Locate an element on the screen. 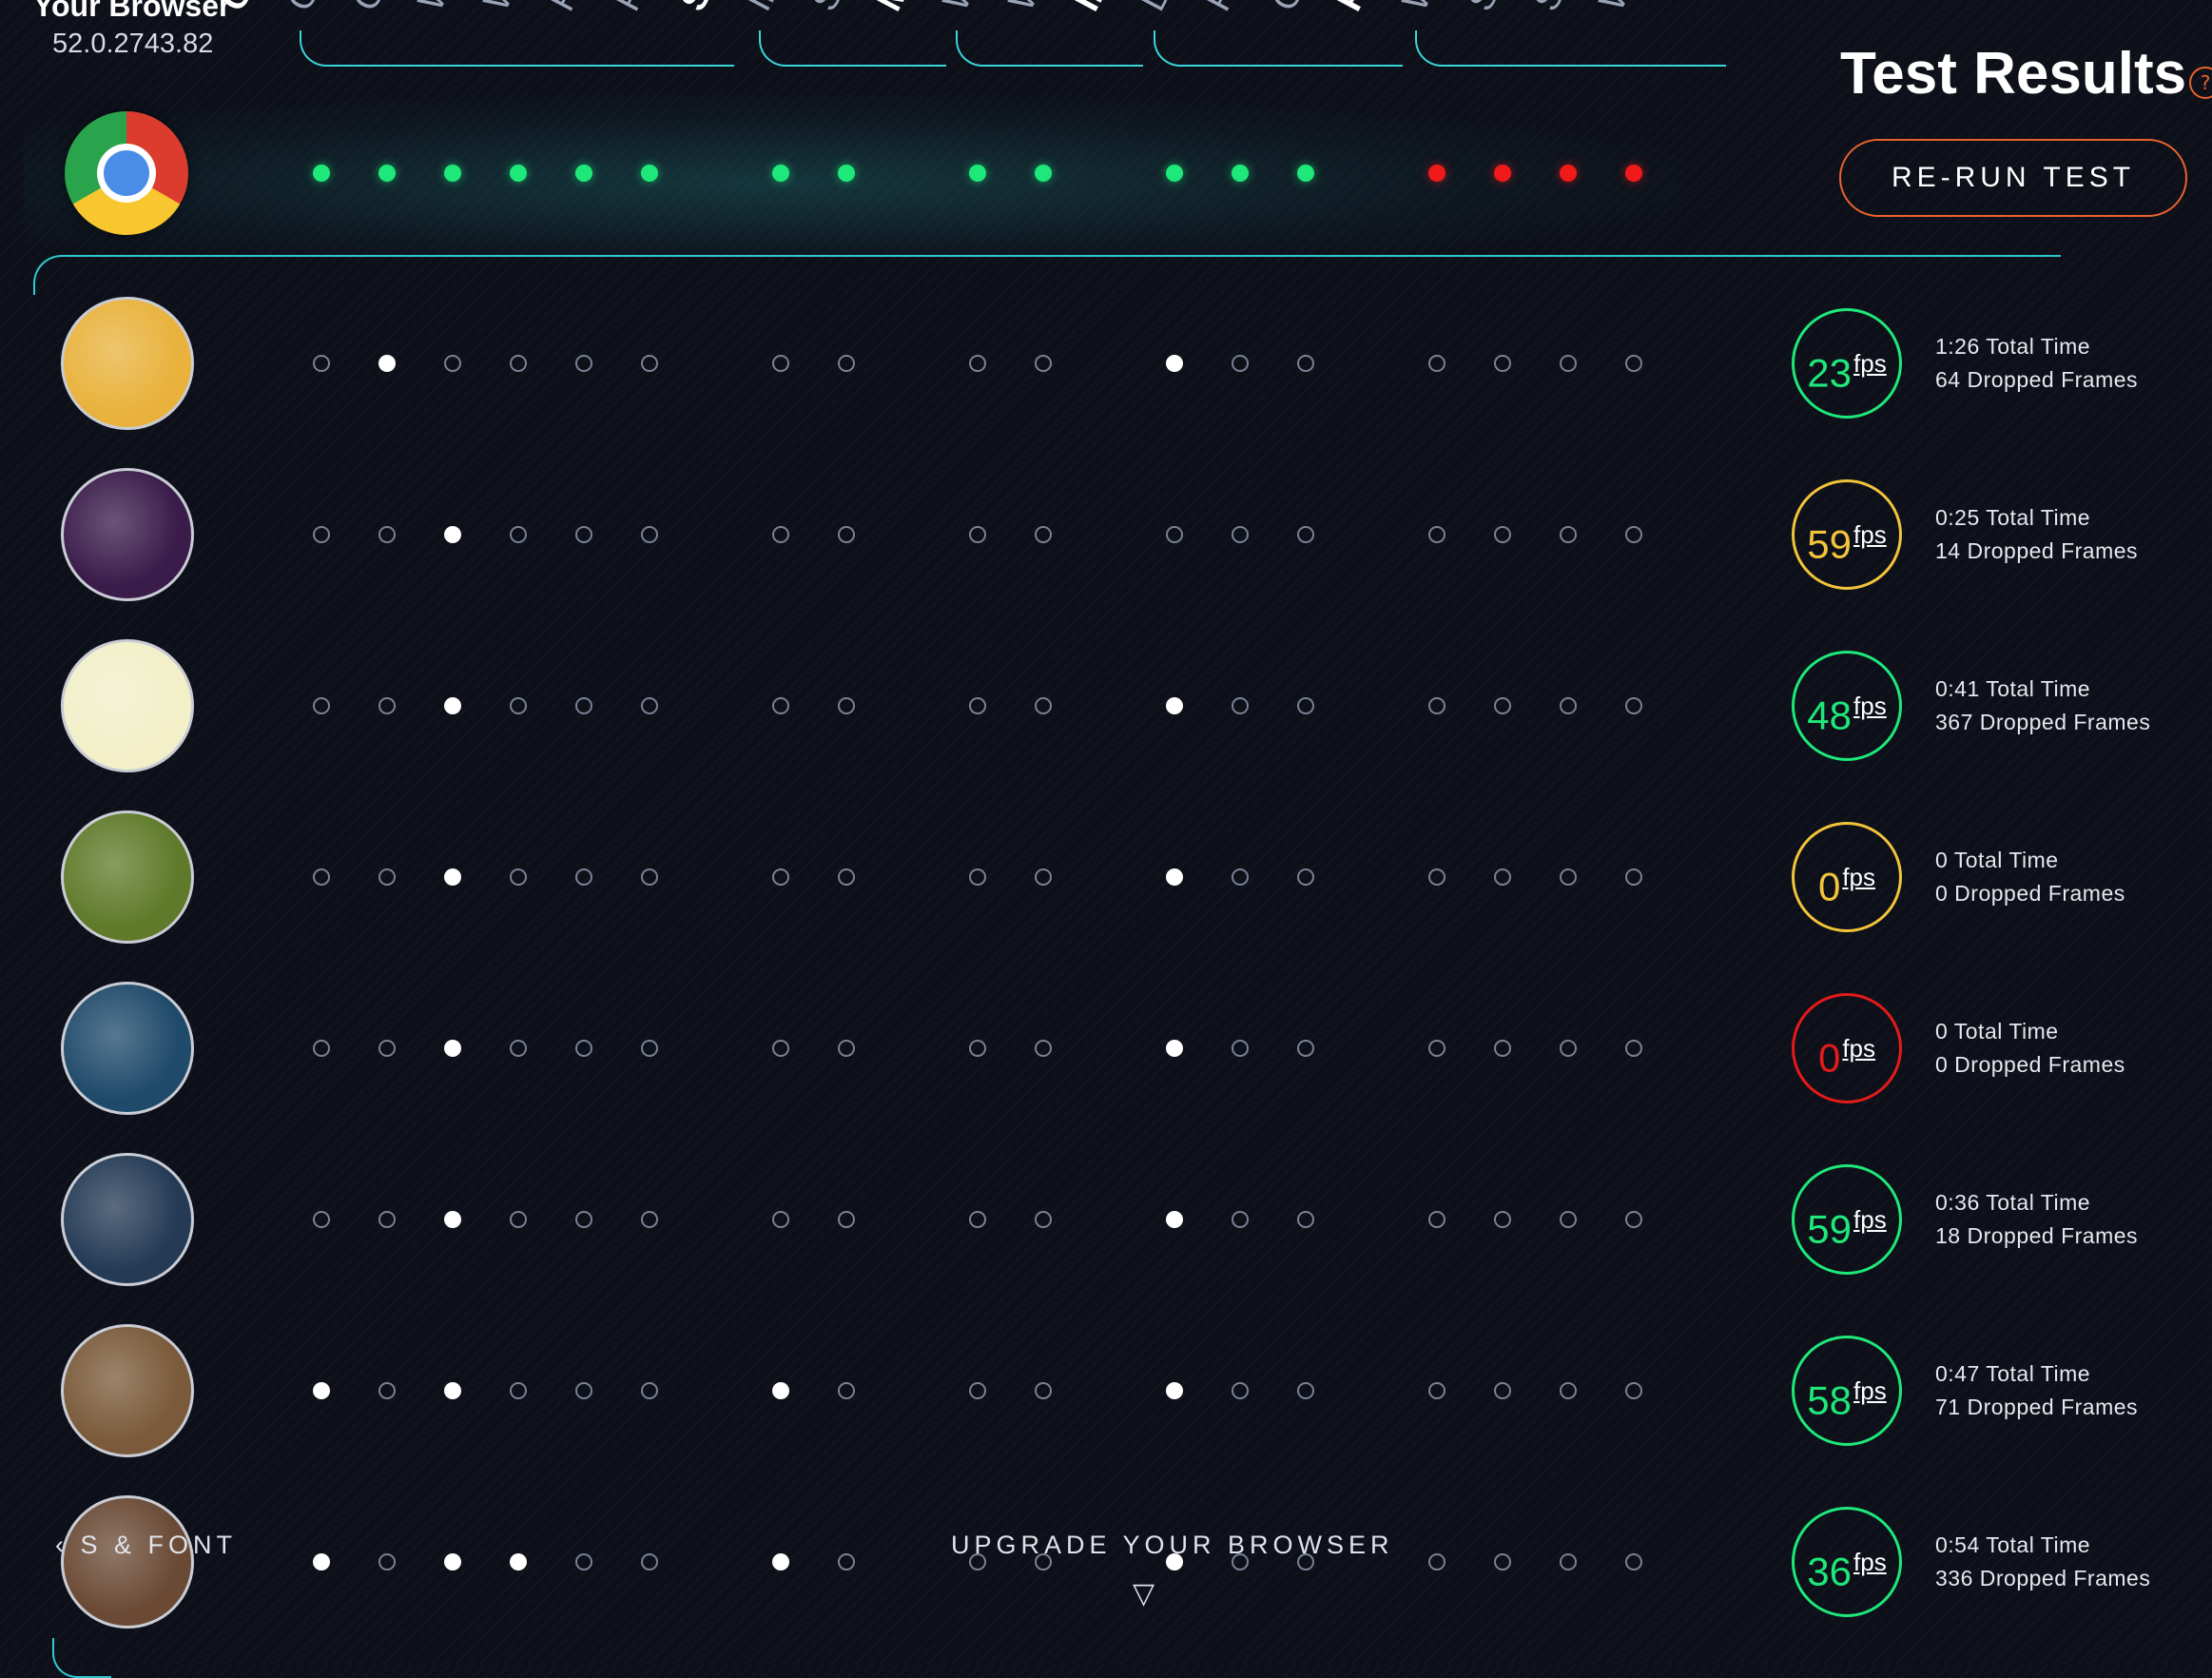  upgrade-browser-link: UPGRADE YOUR BROWSER is located at coordinates (1172, 1546).